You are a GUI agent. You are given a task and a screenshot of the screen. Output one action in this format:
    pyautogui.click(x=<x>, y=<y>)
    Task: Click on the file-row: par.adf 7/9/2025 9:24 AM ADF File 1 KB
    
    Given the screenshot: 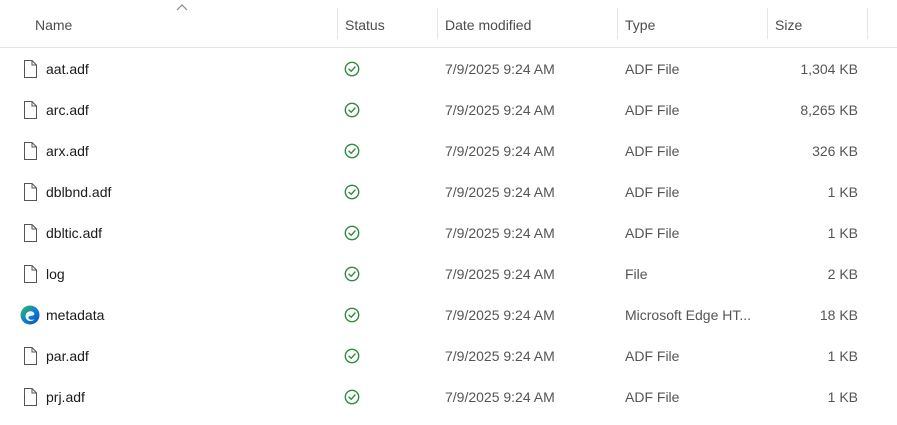 What is the action you would take?
    pyautogui.click(x=448, y=355)
    